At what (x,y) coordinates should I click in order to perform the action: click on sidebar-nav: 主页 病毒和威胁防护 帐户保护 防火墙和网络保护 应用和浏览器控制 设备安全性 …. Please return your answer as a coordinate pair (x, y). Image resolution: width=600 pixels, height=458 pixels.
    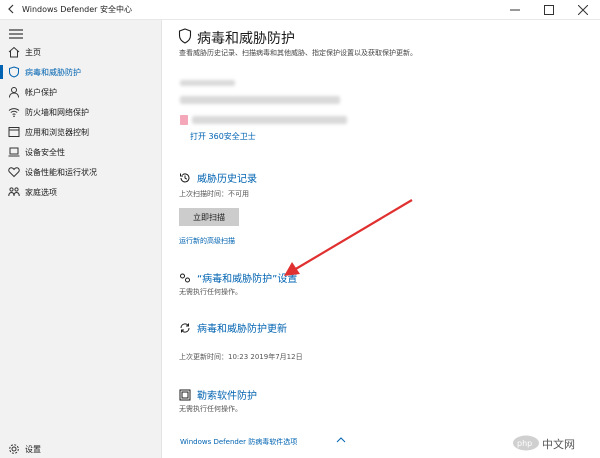
    Looking at the image, I should click on (81, 122).